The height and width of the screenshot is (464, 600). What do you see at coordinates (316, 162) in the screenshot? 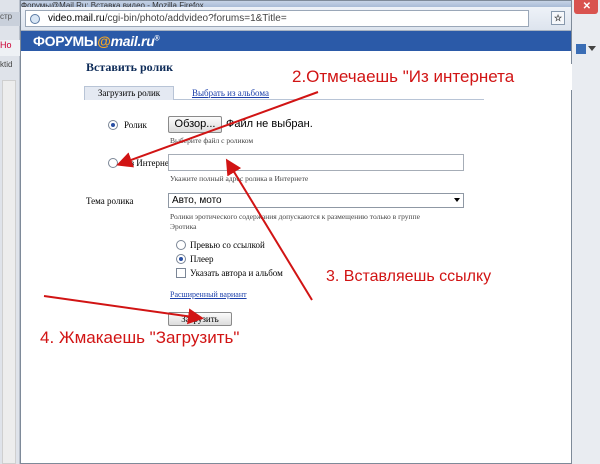
I see `video-url-input` at bounding box center [316, 162].